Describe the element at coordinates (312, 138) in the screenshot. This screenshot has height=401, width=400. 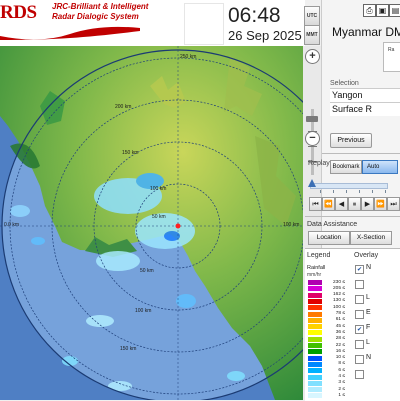
I see `zoom-out-button: −` at that location.